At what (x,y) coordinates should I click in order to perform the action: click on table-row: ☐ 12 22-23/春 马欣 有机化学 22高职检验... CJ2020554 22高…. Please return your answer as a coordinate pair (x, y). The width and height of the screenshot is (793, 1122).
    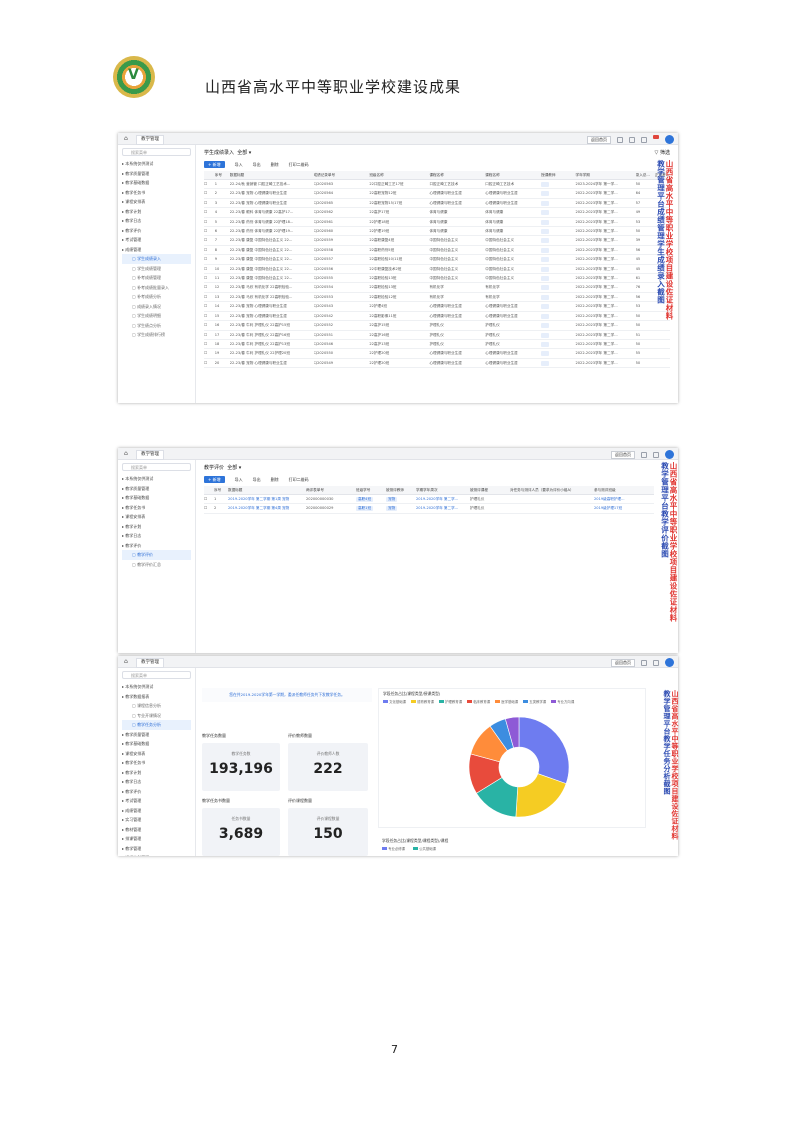
    Looking at the image, I should click on (437, 287).